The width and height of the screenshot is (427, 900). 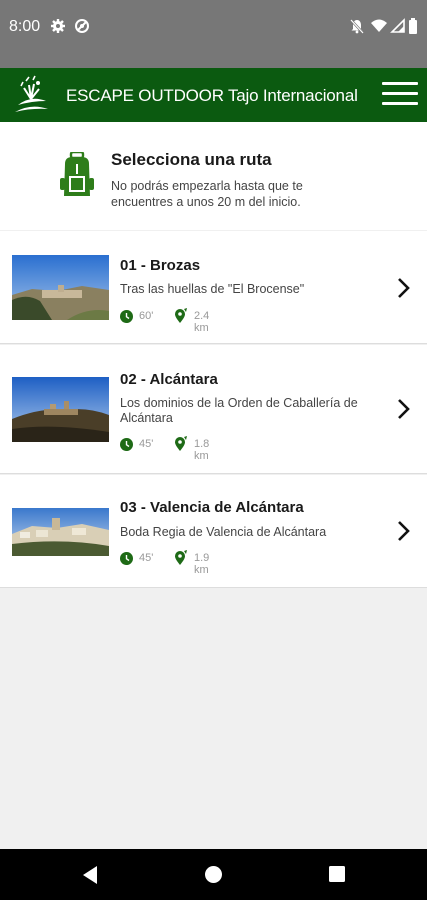 What do you see at coordinates (413, 26) in the screenshot?
I see `battery-icon` at bounding box center [413, 26].